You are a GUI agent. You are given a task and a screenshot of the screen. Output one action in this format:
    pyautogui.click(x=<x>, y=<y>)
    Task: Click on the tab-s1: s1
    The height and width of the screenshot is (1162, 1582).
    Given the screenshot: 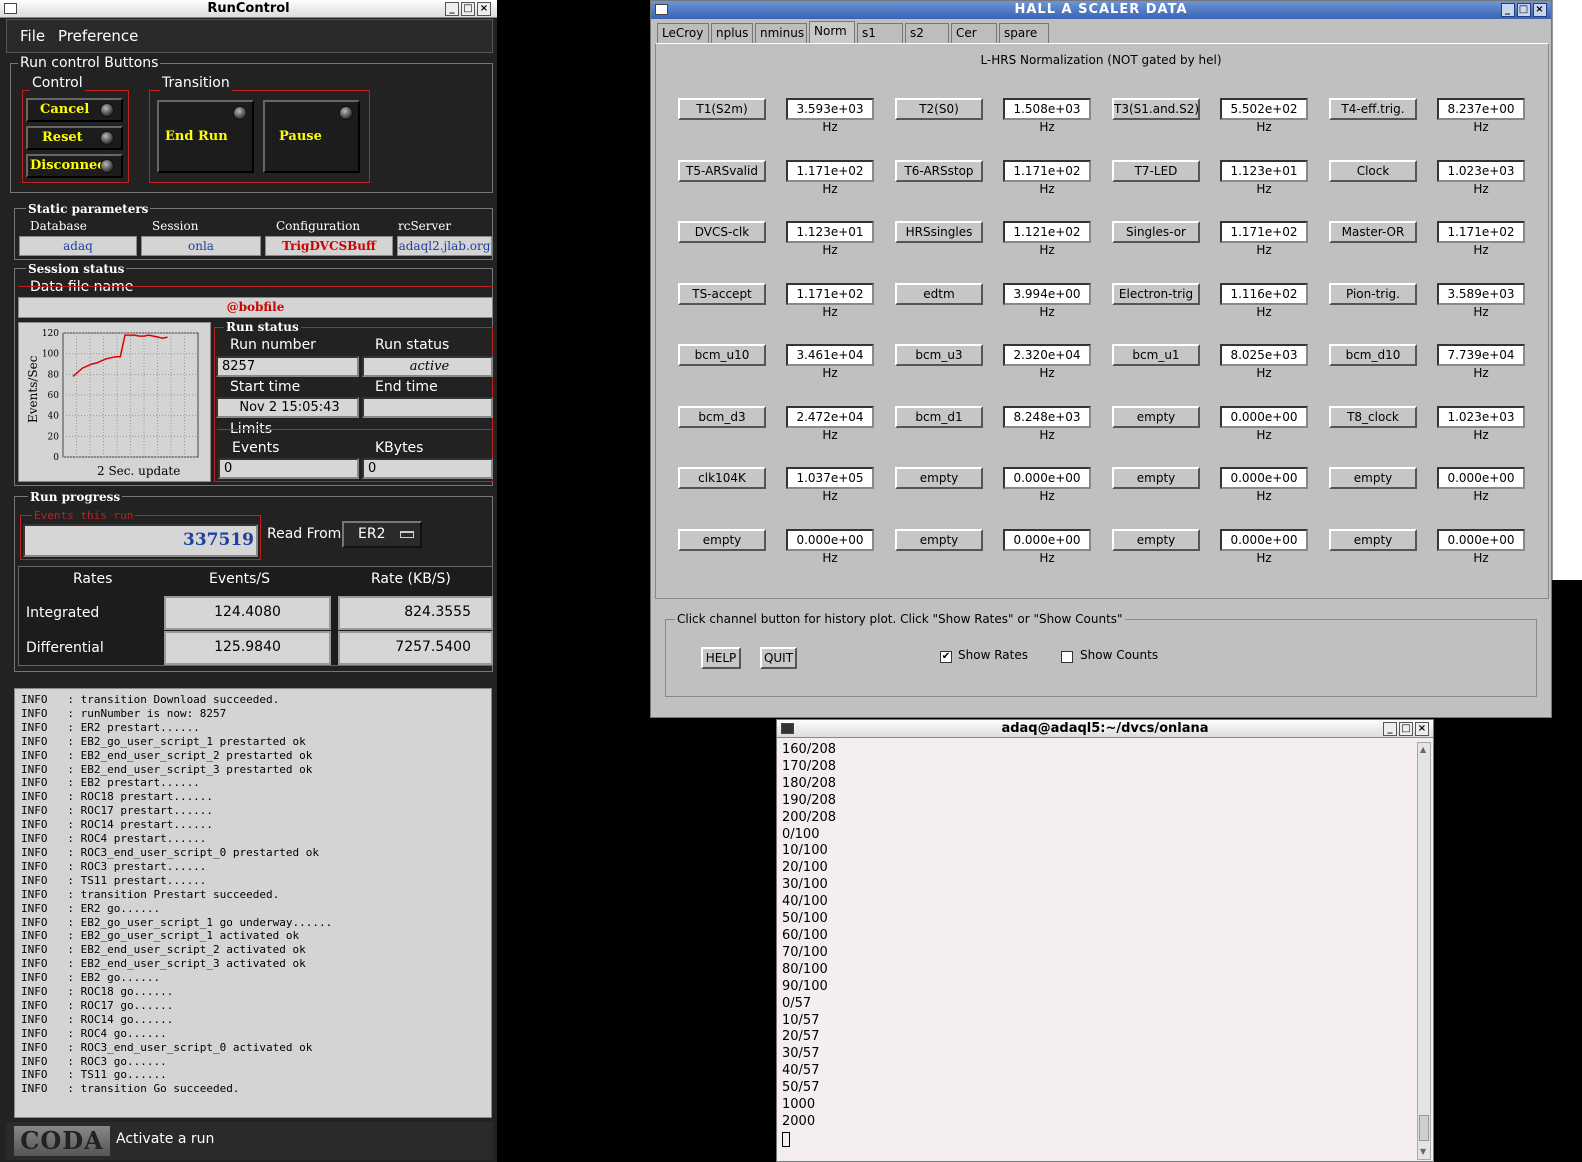 What is the action you would take?
    pyautogui.click(x=880, y=33)
    